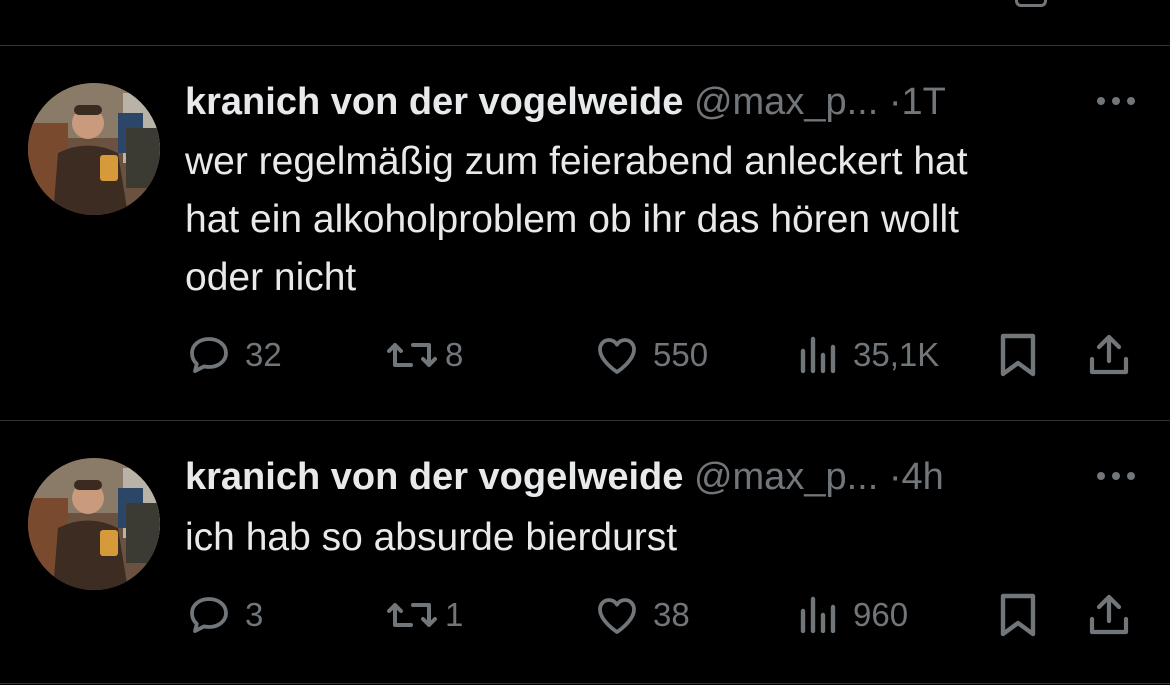 The height and width of the screenshot is (685, 1170). I want to click on tweet-text: ich hab so absurde bierdurst, so click(665, 538).